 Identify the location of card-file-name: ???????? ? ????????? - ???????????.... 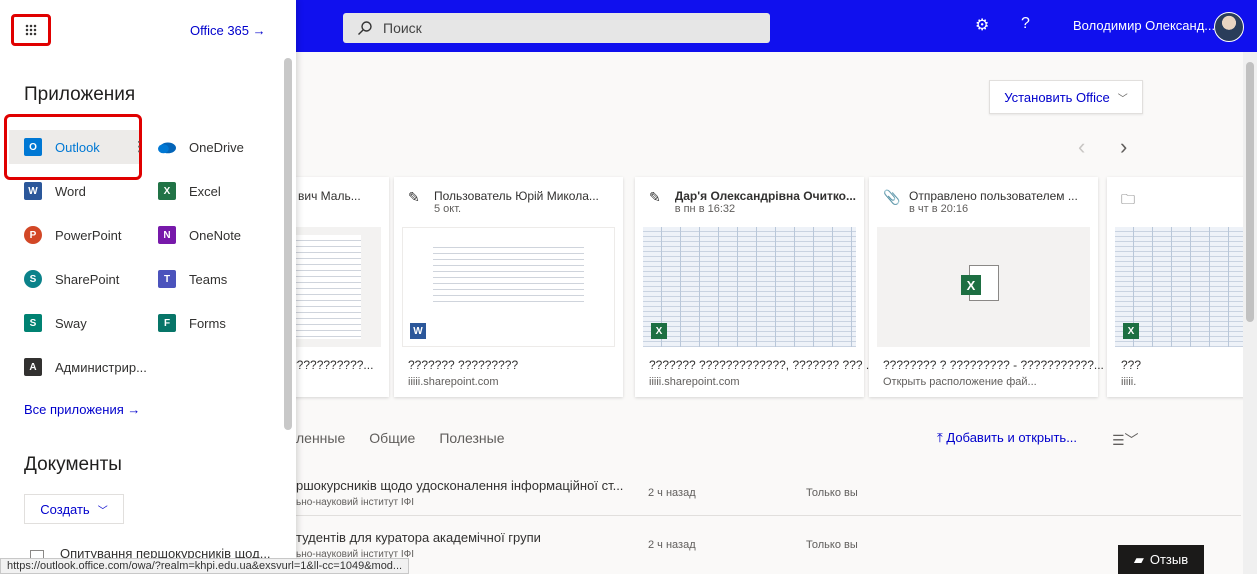
(993, 365).